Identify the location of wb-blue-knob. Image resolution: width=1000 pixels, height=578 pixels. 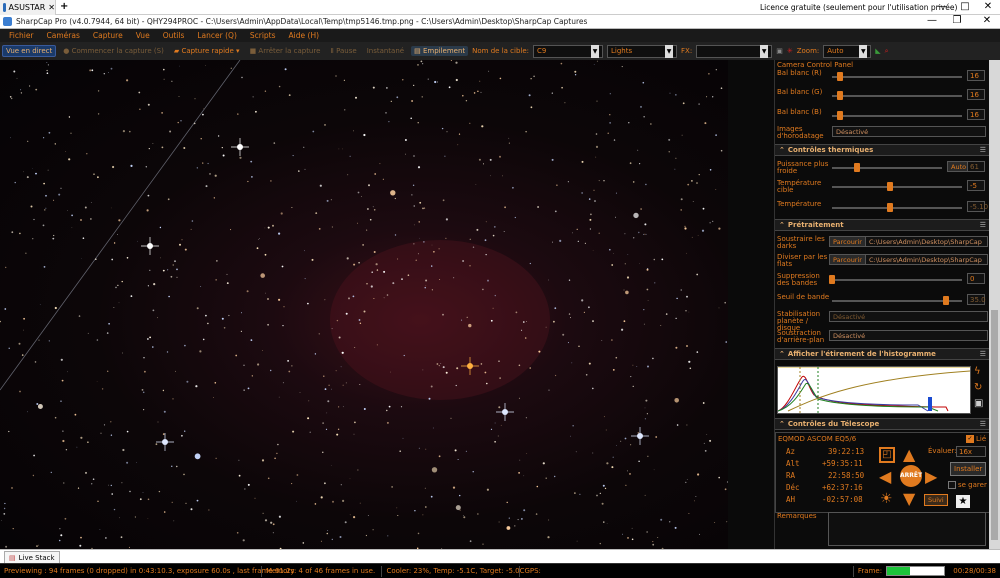
(840, 115).